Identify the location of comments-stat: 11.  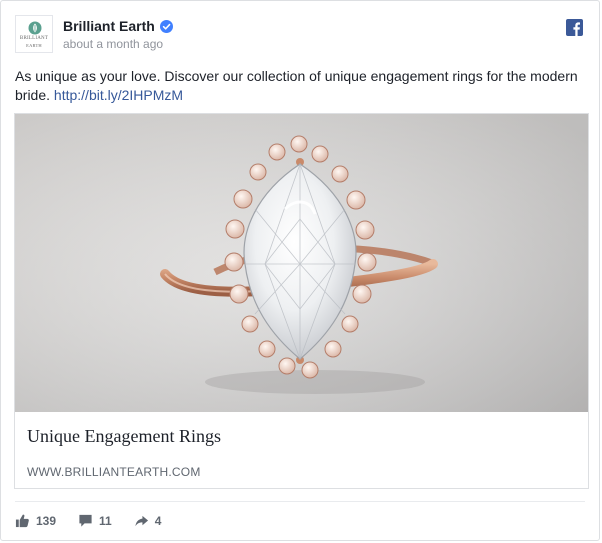
(95, 520).